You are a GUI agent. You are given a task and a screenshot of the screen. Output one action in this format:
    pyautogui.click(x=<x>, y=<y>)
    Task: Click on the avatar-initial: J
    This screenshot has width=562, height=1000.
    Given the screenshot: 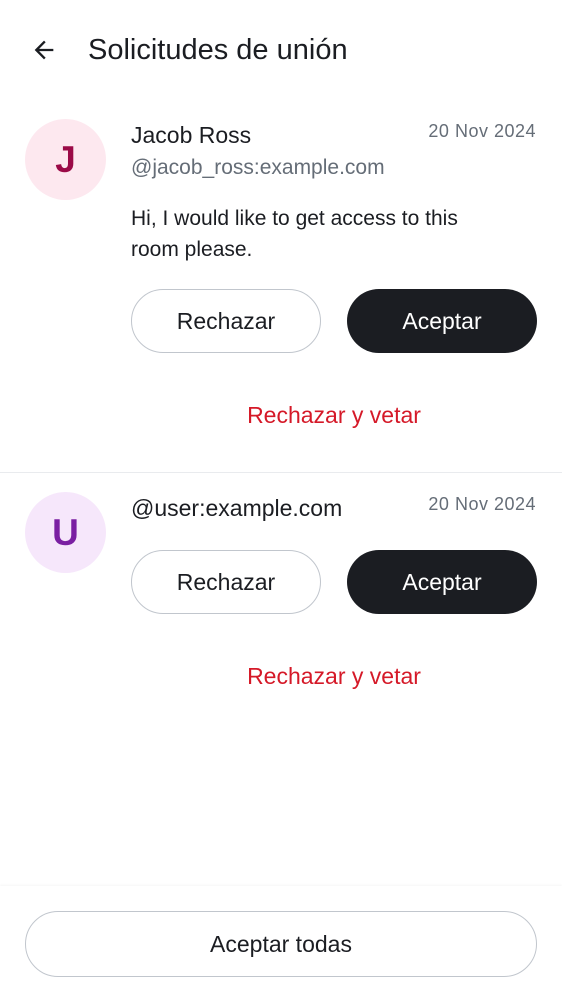 What is the action you would take?
    pyautogui.click(x=65, y=159)
    